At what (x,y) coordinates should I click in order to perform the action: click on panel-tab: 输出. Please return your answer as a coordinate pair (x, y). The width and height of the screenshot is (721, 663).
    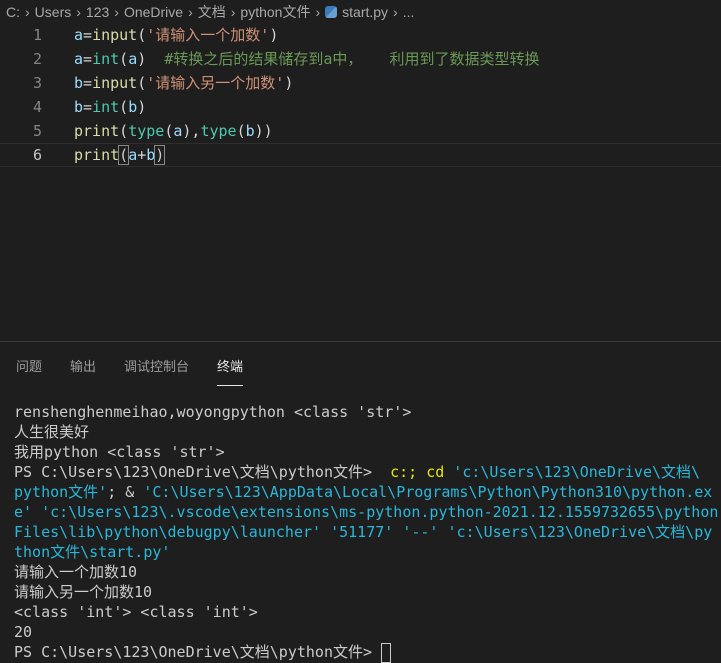
    Looking at the image, I should click on (83, 371).